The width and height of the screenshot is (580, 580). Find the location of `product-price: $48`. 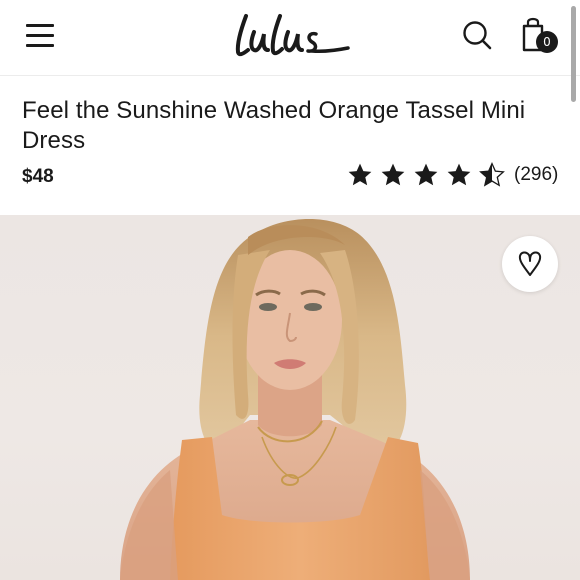

product-price: $48 is located at coordinates (38, 176).